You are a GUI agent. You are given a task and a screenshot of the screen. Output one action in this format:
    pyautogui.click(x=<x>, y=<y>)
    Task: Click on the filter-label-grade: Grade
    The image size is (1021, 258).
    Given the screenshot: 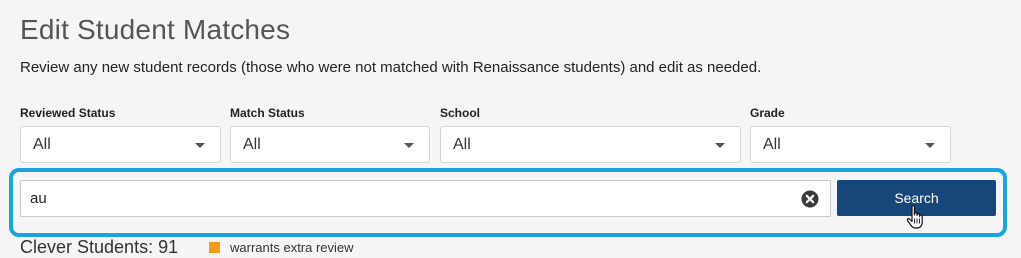 What is the action you would take?
    pyautogui.click(x=767, y=113)
    